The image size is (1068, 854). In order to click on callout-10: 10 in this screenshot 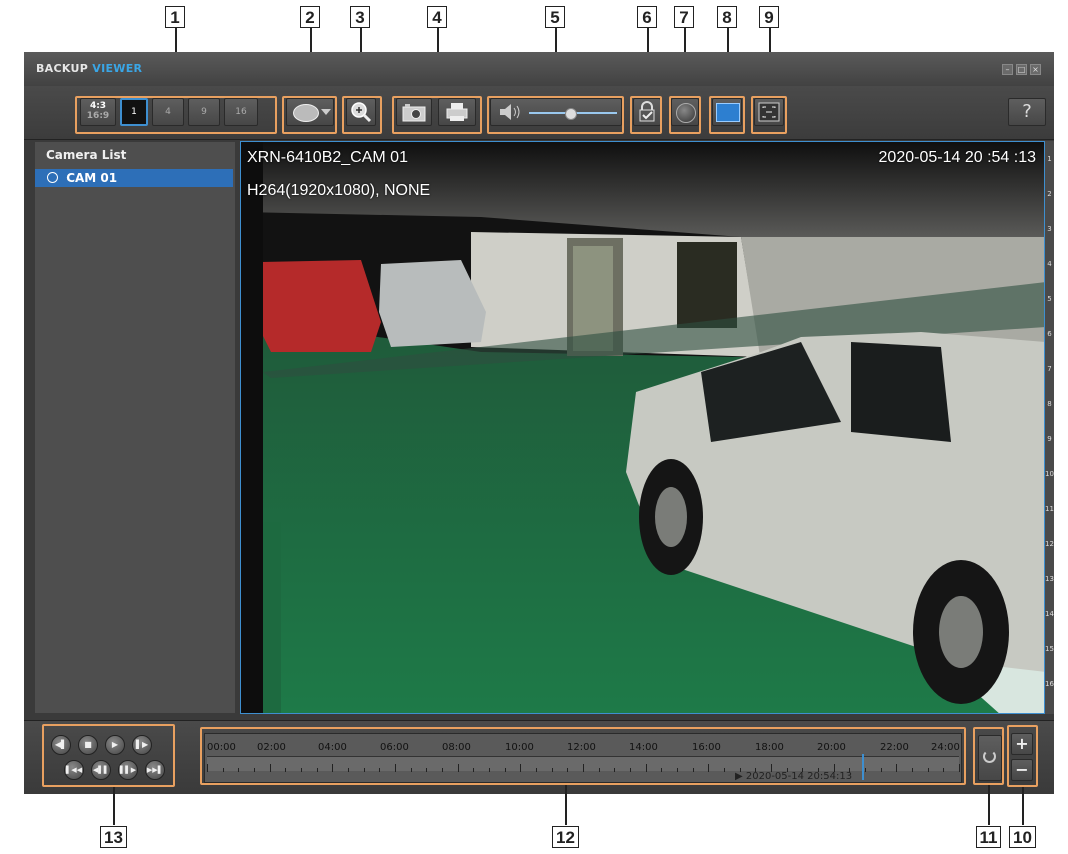, I will do `click(1022, 837)`.